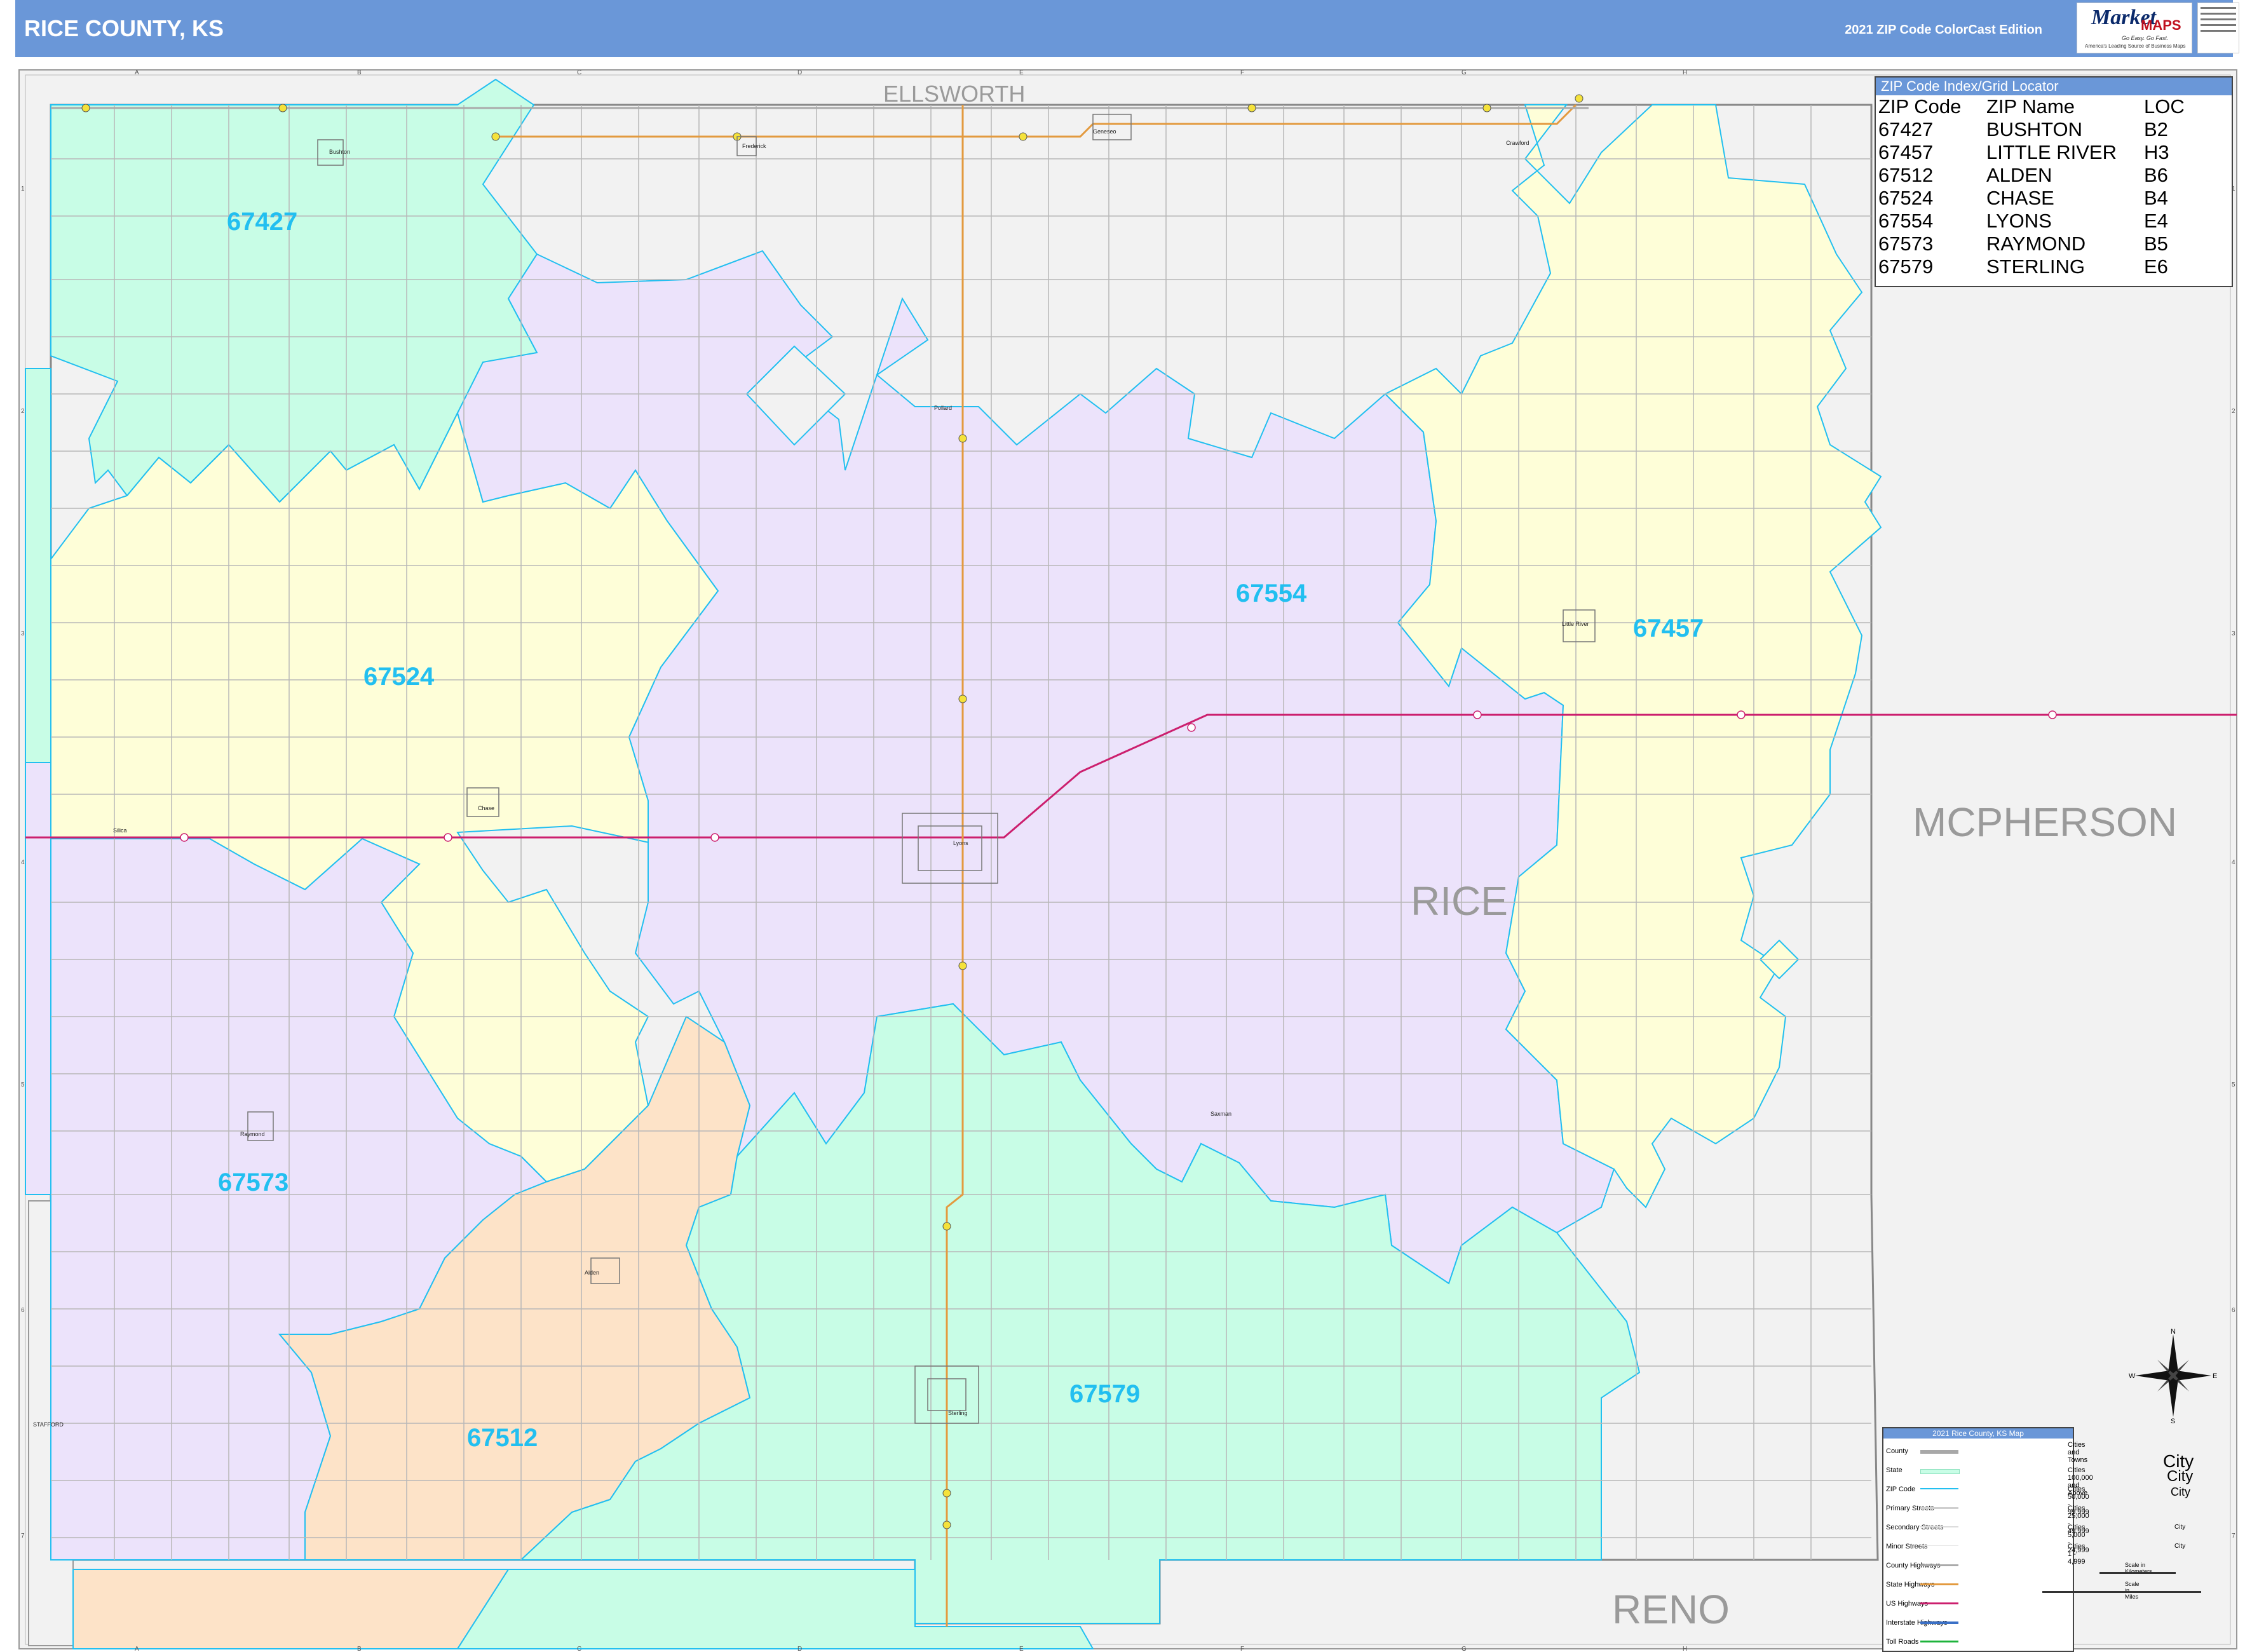 The width and height of the screenshot is (2245, 1652). What do you see at coordinates (1940, 1471) in the screenshot?
I see `legend-swatch-state` at bounding box center [1940, 1471].